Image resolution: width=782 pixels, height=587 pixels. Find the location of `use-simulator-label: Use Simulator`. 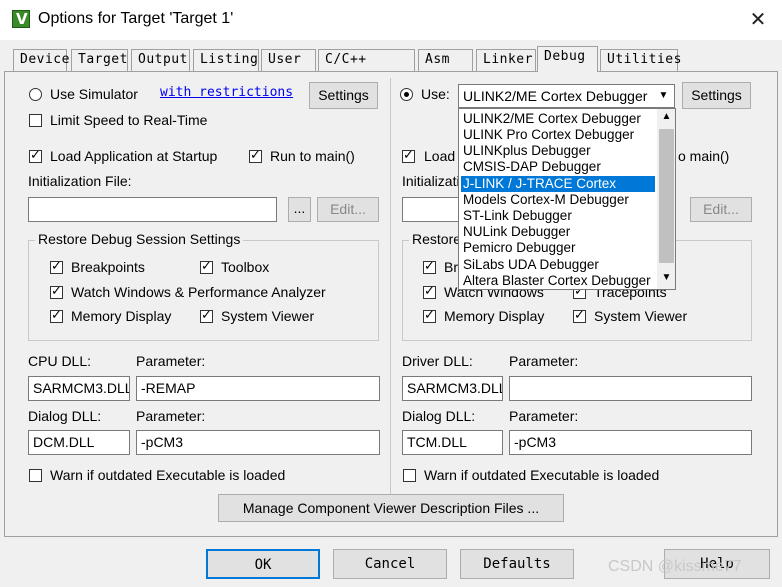

use-simulator-label: Use Simulator is located at coordinates (94, 94).